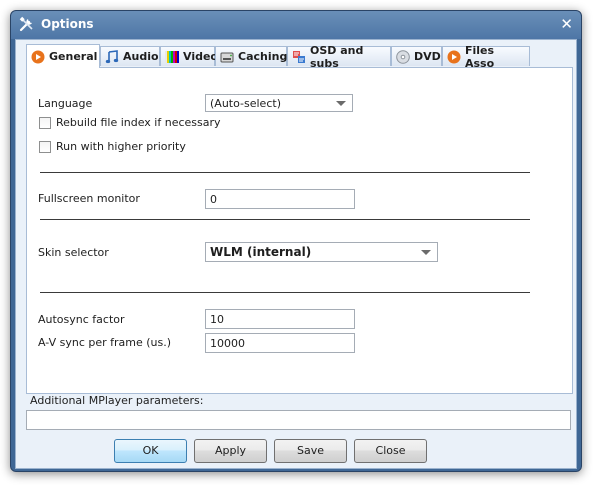  What do you see at coordinates (200, 56) in the screenshot?
I see `tab-label: Video` at bounding box center [200, 56].